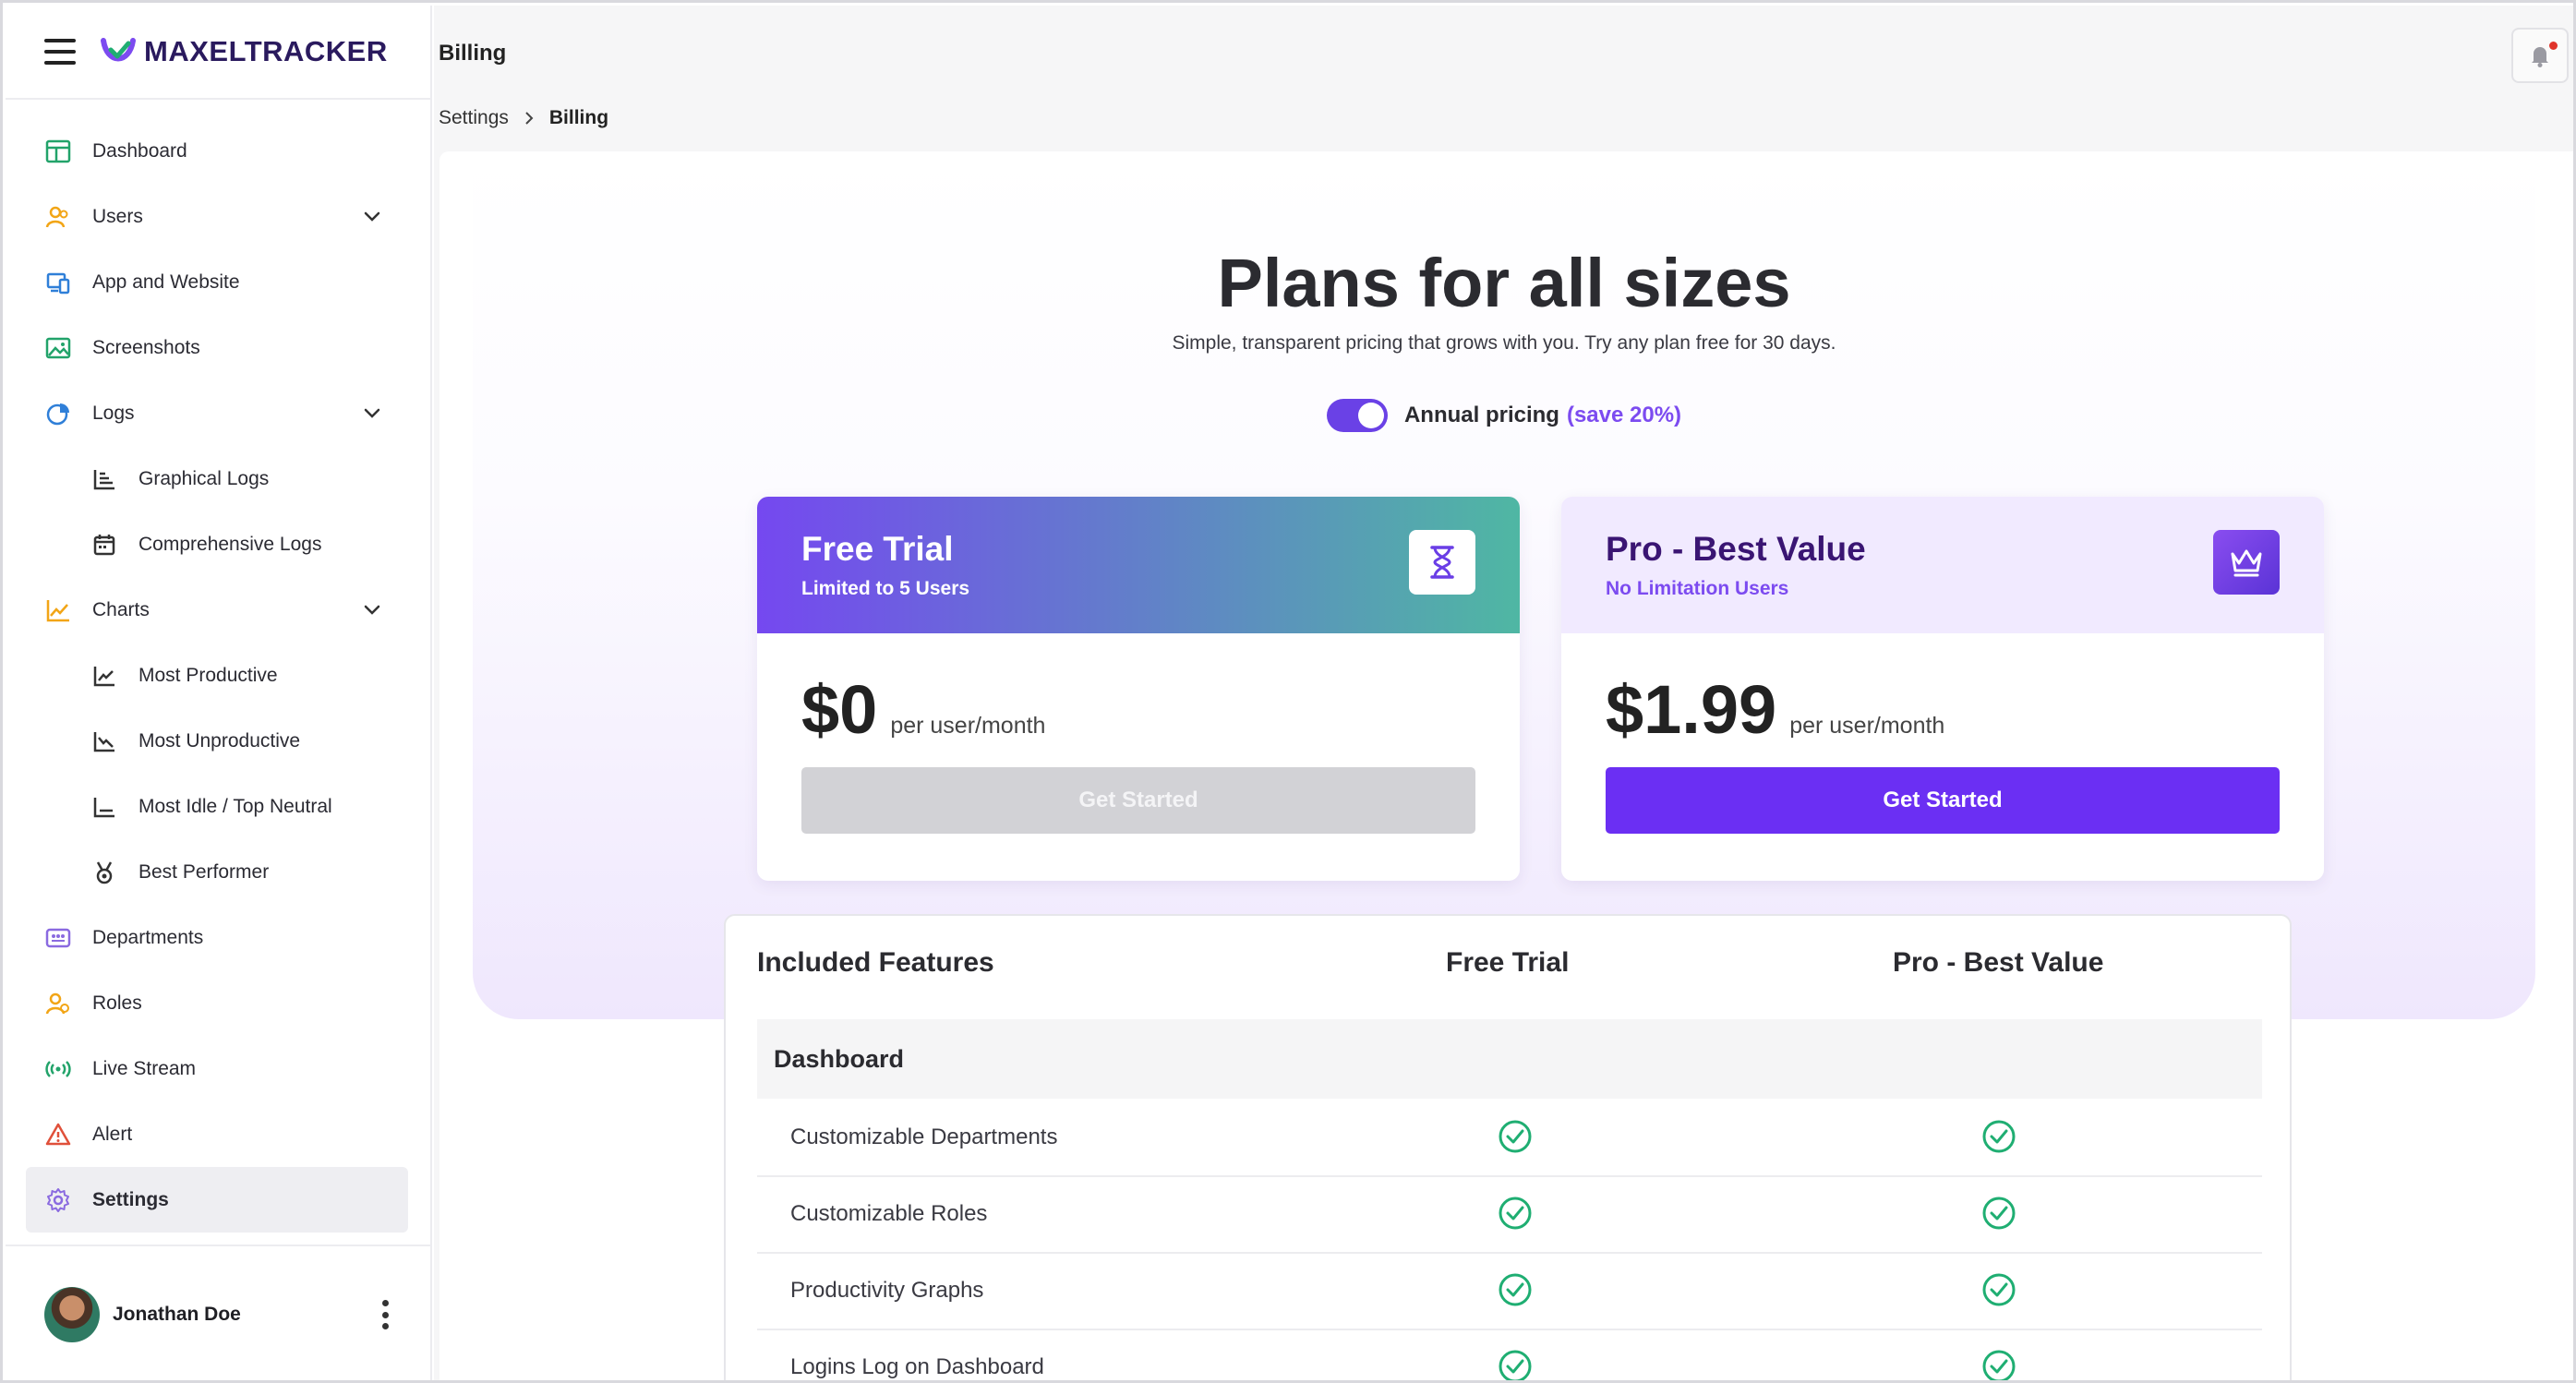 The width and height of the screenshot is (2576, 1383). I want to click on annual-pricing-toggle, so click(1357, 415).